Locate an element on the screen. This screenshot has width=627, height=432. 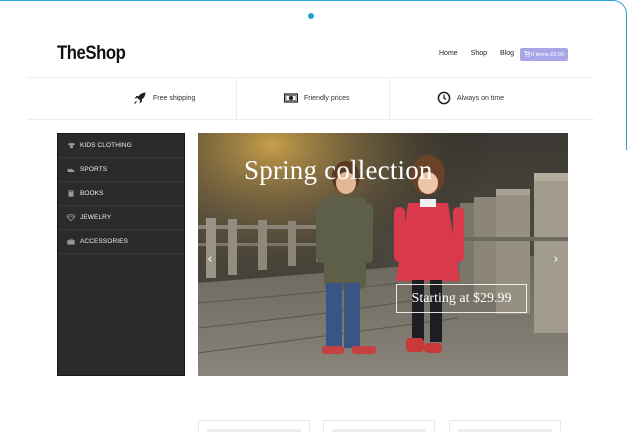
feature-friendly-prices: Friendly prices is located at coordinates (316, 98).